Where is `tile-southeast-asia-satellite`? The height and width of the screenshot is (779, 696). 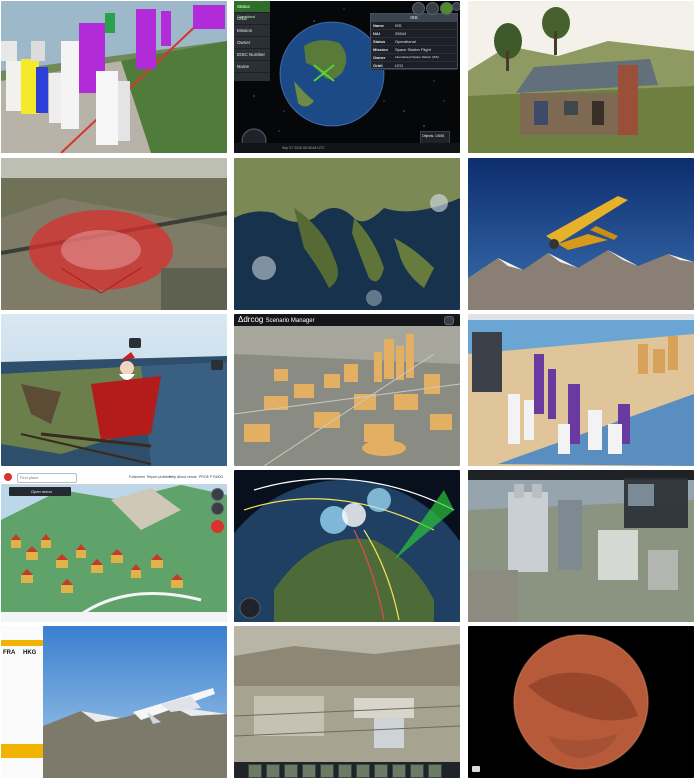
tile-southeast-asia-satellite is located at coordinates (347, 234).